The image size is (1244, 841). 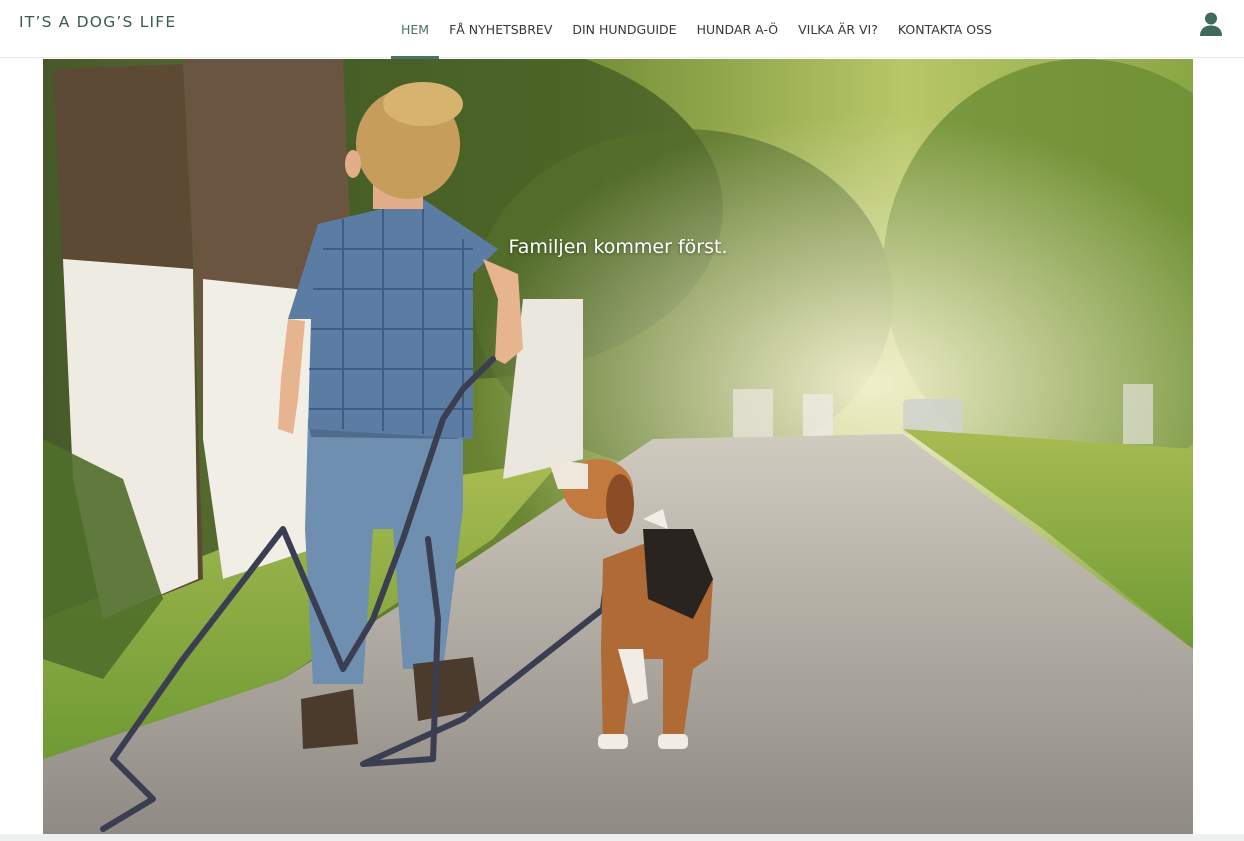 What do you see at coordinates (945, 29) in the screenshot?
I see `nav-item-kontakta: KONTAKTA OSS` at bounding box center [945, 29].